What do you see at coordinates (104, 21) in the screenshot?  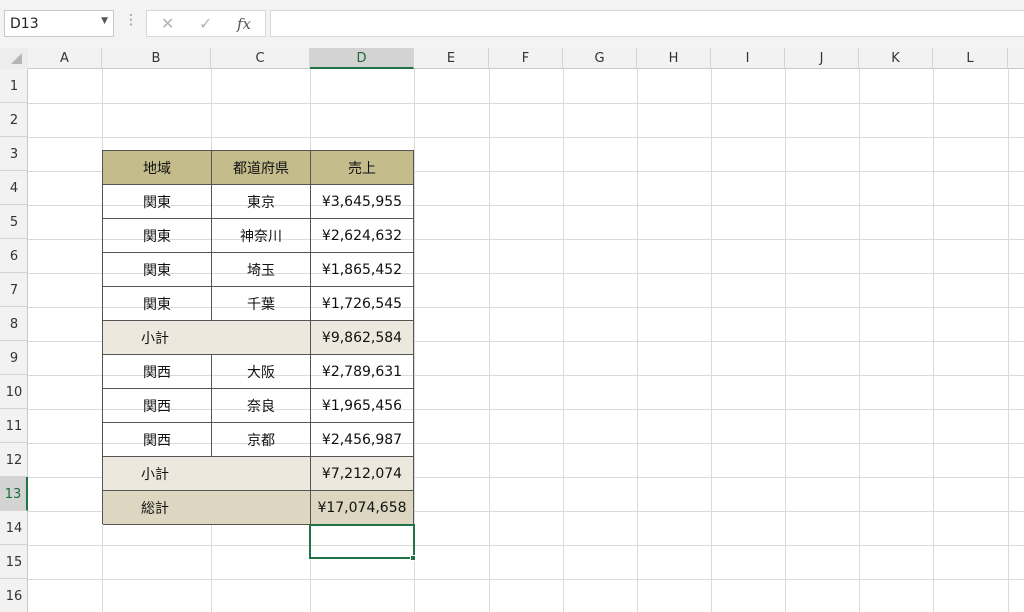 I see `name-box-dropdown-icon: ▼` at bounding box center [104, 21].